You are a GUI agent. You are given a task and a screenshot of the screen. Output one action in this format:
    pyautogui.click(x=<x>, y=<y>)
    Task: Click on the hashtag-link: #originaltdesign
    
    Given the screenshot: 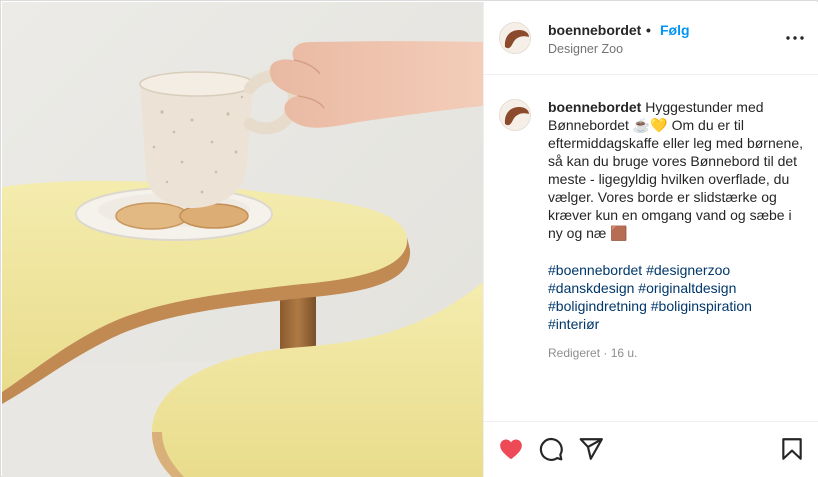 What is the action you would take?
    pyautogui.click(x=687, y=288)
    